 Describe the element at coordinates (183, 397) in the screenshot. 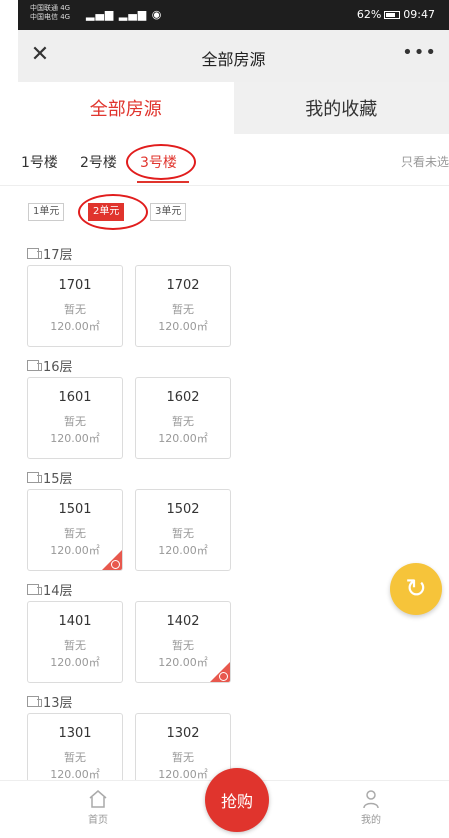

I see `room-number: 1602` at that location.